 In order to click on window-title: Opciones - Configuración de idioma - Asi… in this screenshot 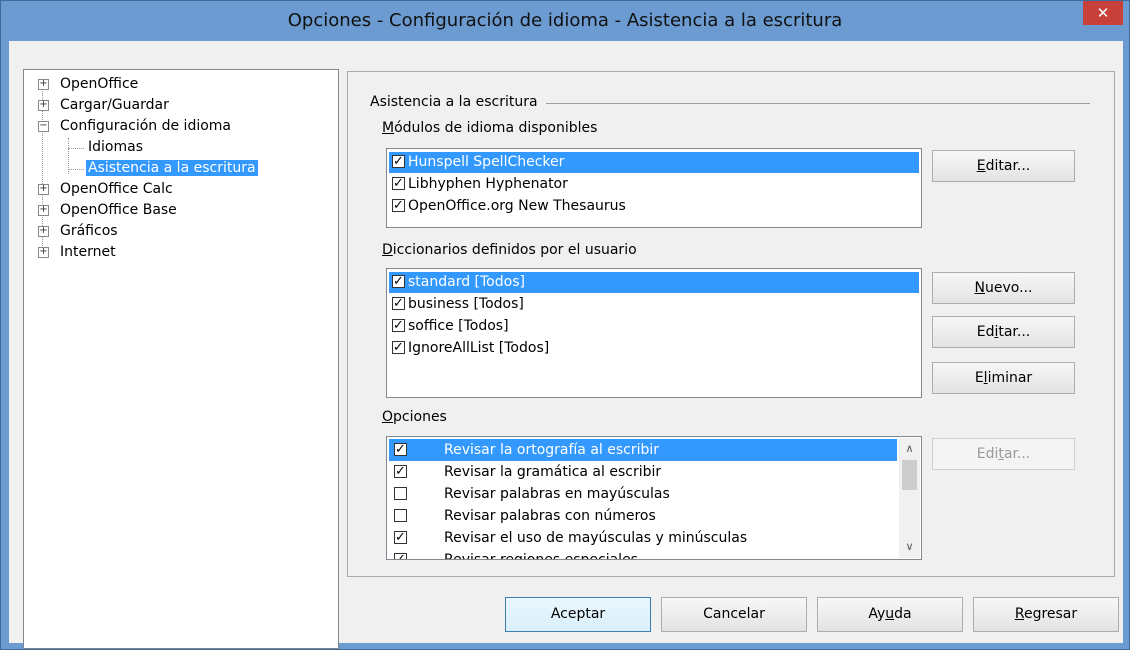, I will do `click(565, 20)`.